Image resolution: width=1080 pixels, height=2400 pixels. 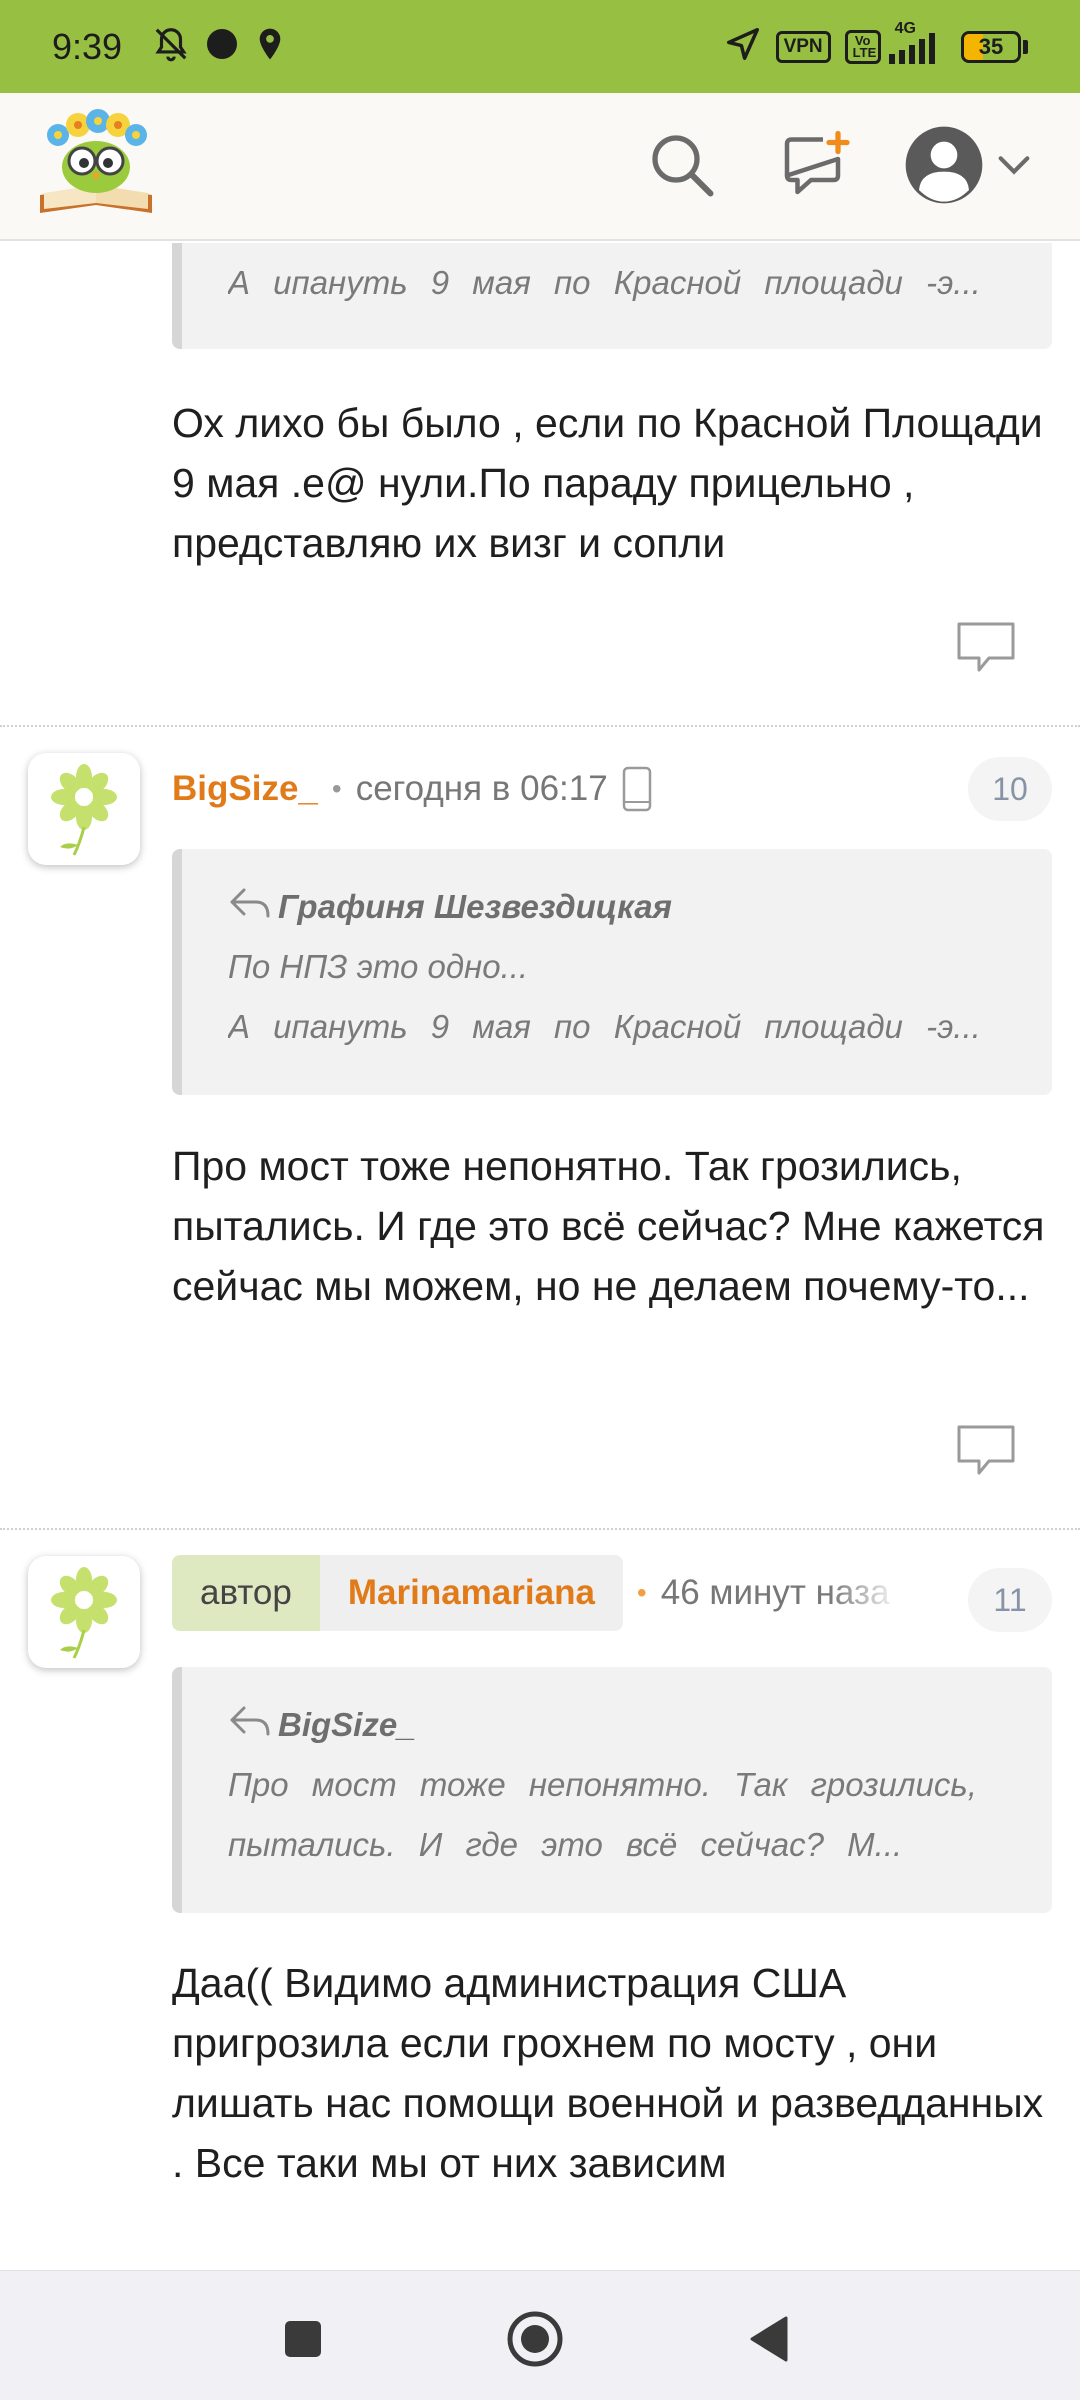 I want to click on chevron-down-icon, so click(x=1014, y=165).